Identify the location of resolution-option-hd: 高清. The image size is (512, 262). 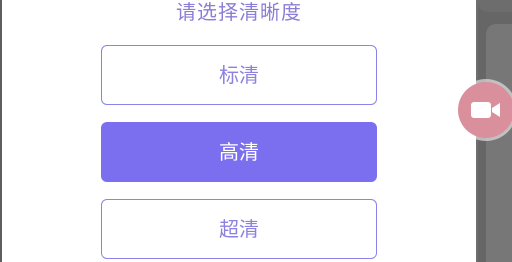
(239, 152).